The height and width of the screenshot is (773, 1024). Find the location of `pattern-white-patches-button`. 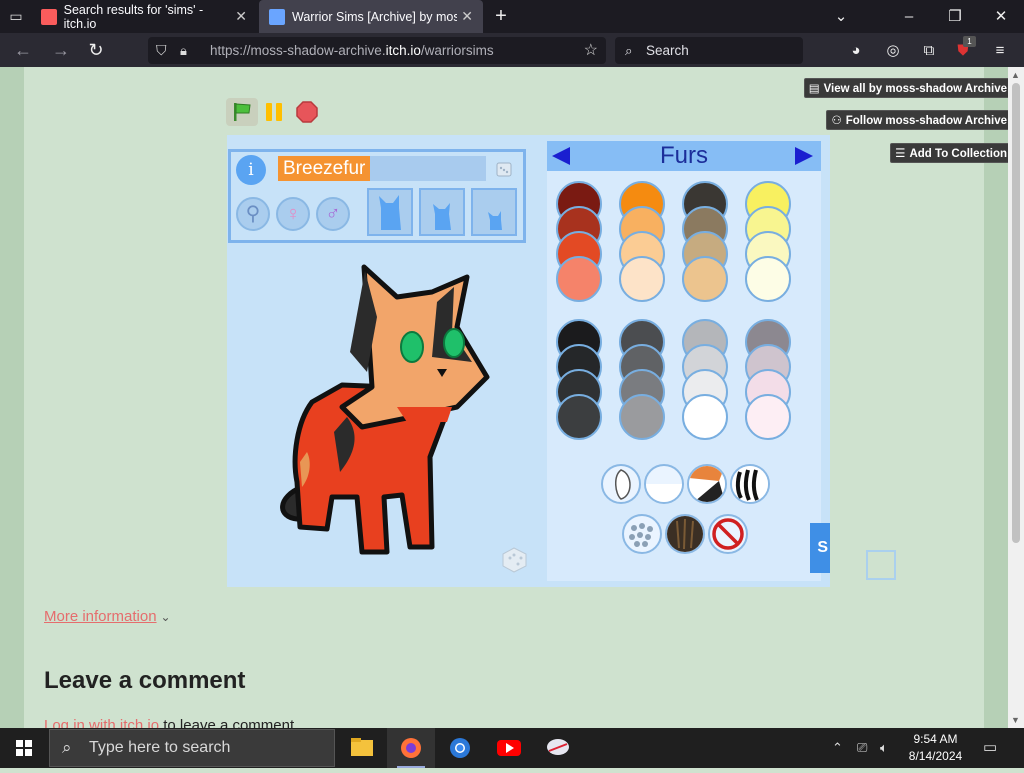

pattern-white-patches-button is located at coordinates (621, 484).